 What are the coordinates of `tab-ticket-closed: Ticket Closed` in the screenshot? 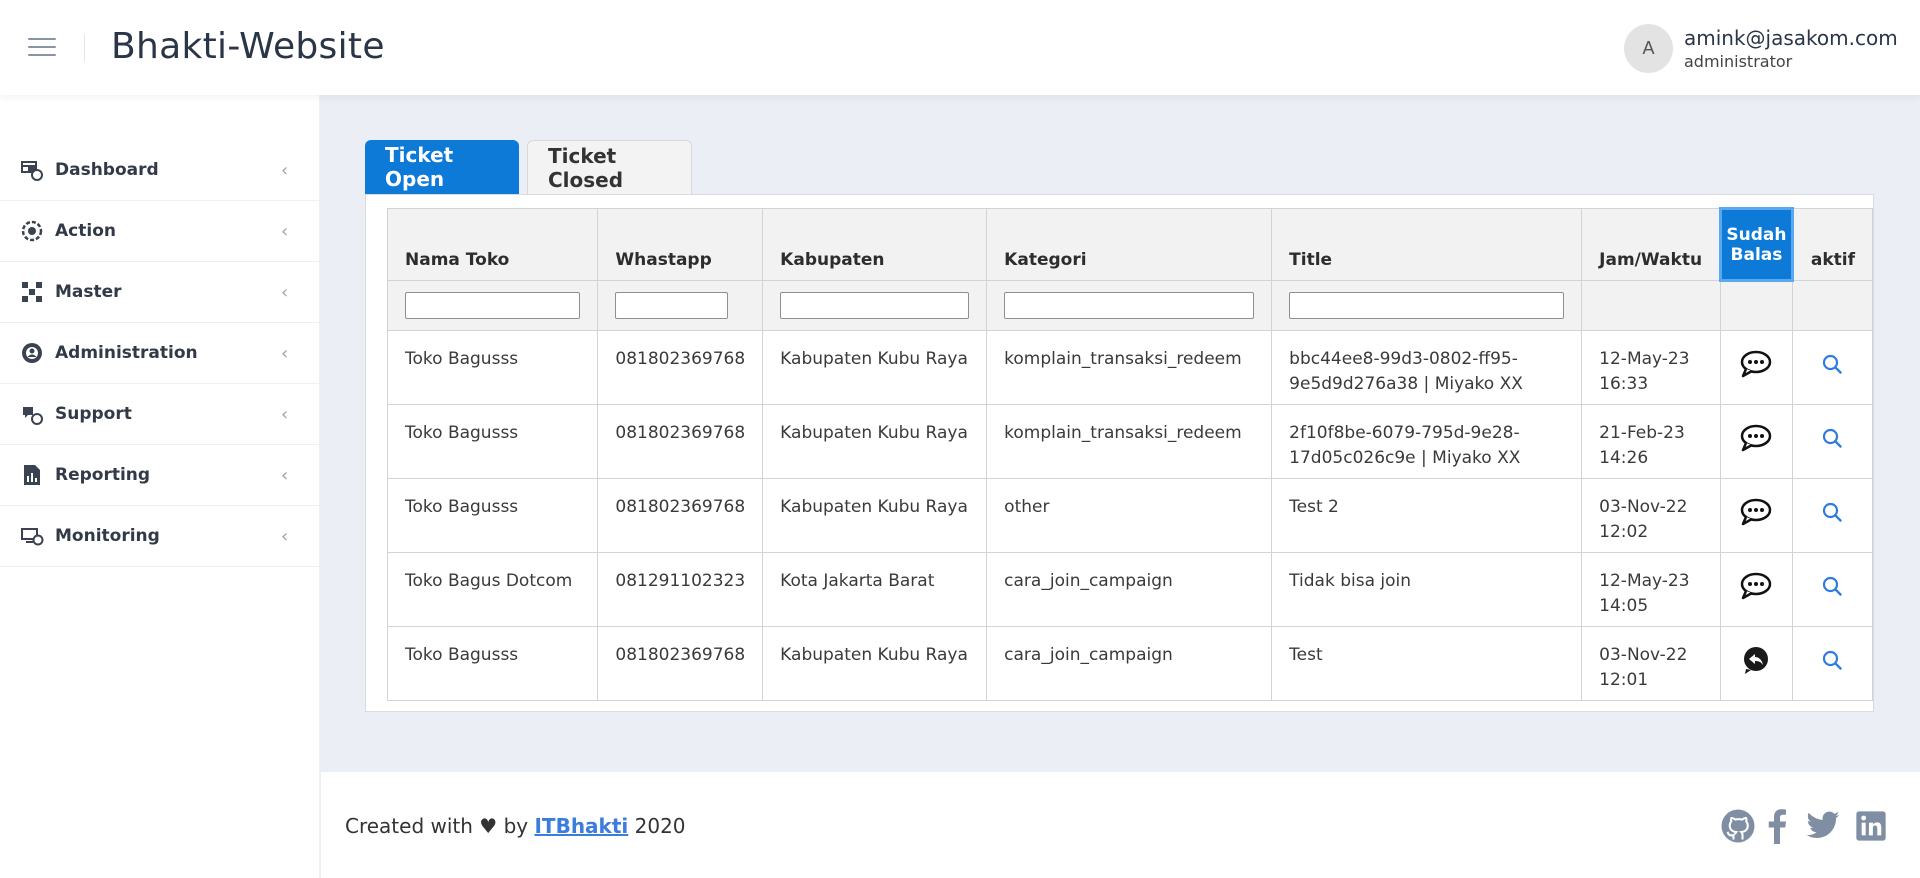 It's located at (609, 167).